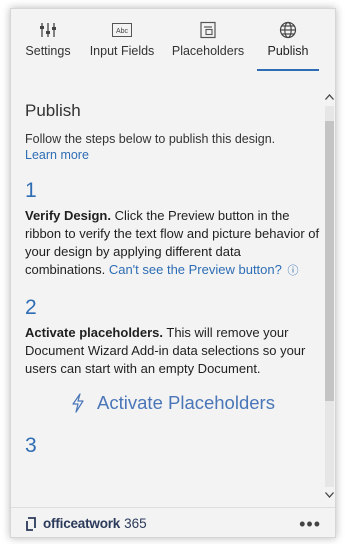 This screenshot has height=544, width=348. I want to click on step-3-number: 3, so click(31, 445).